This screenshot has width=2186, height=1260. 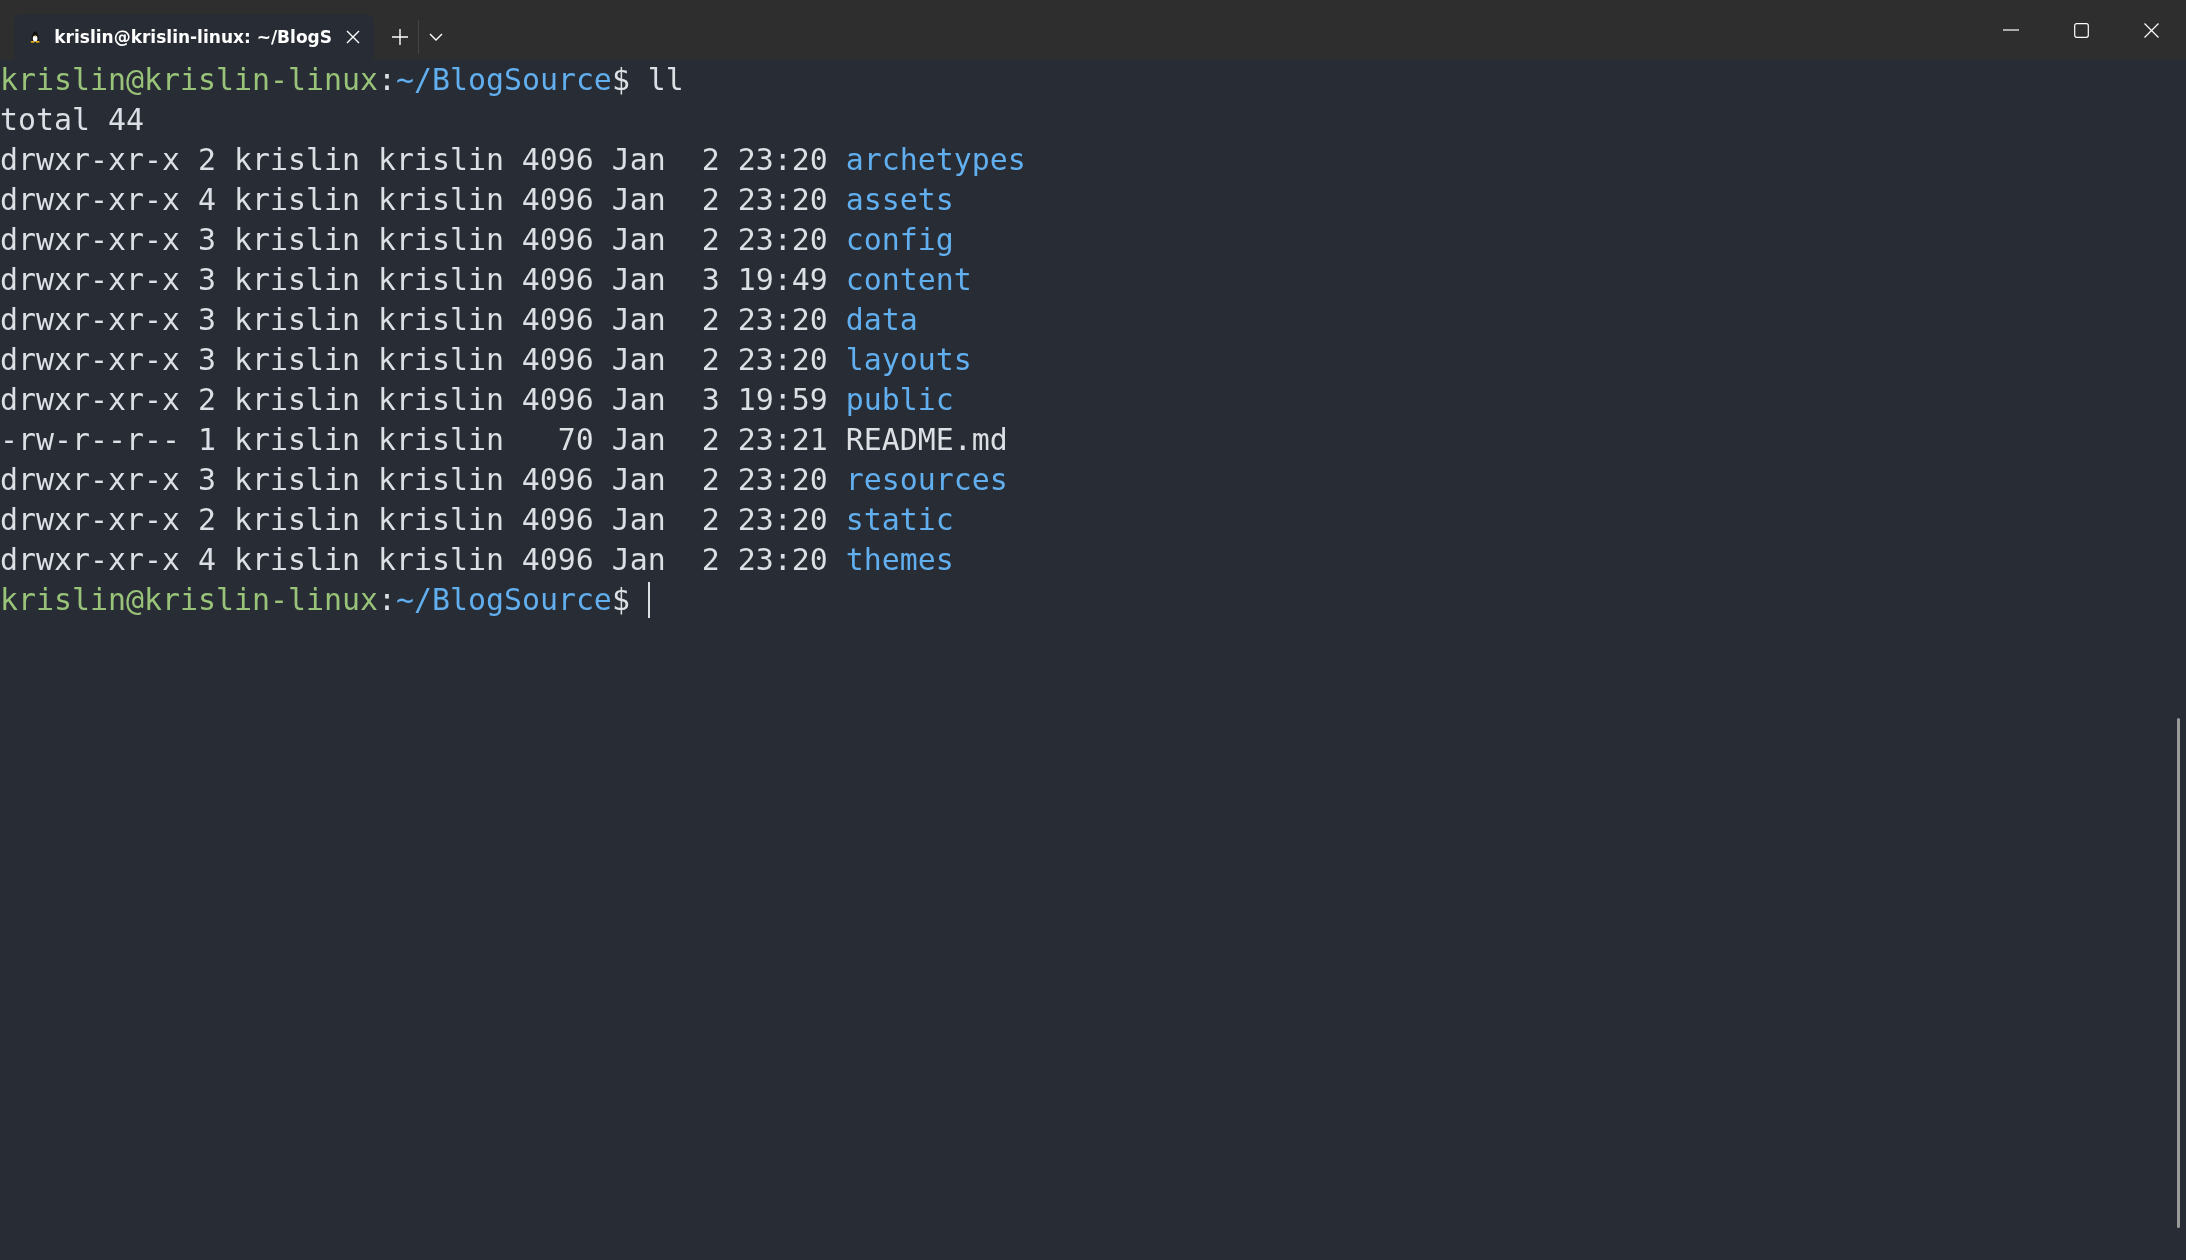 What do you see at coordinates (926, 440) in the screenshot?
I see `file-name: README.md` at bounding box center [926, 440].